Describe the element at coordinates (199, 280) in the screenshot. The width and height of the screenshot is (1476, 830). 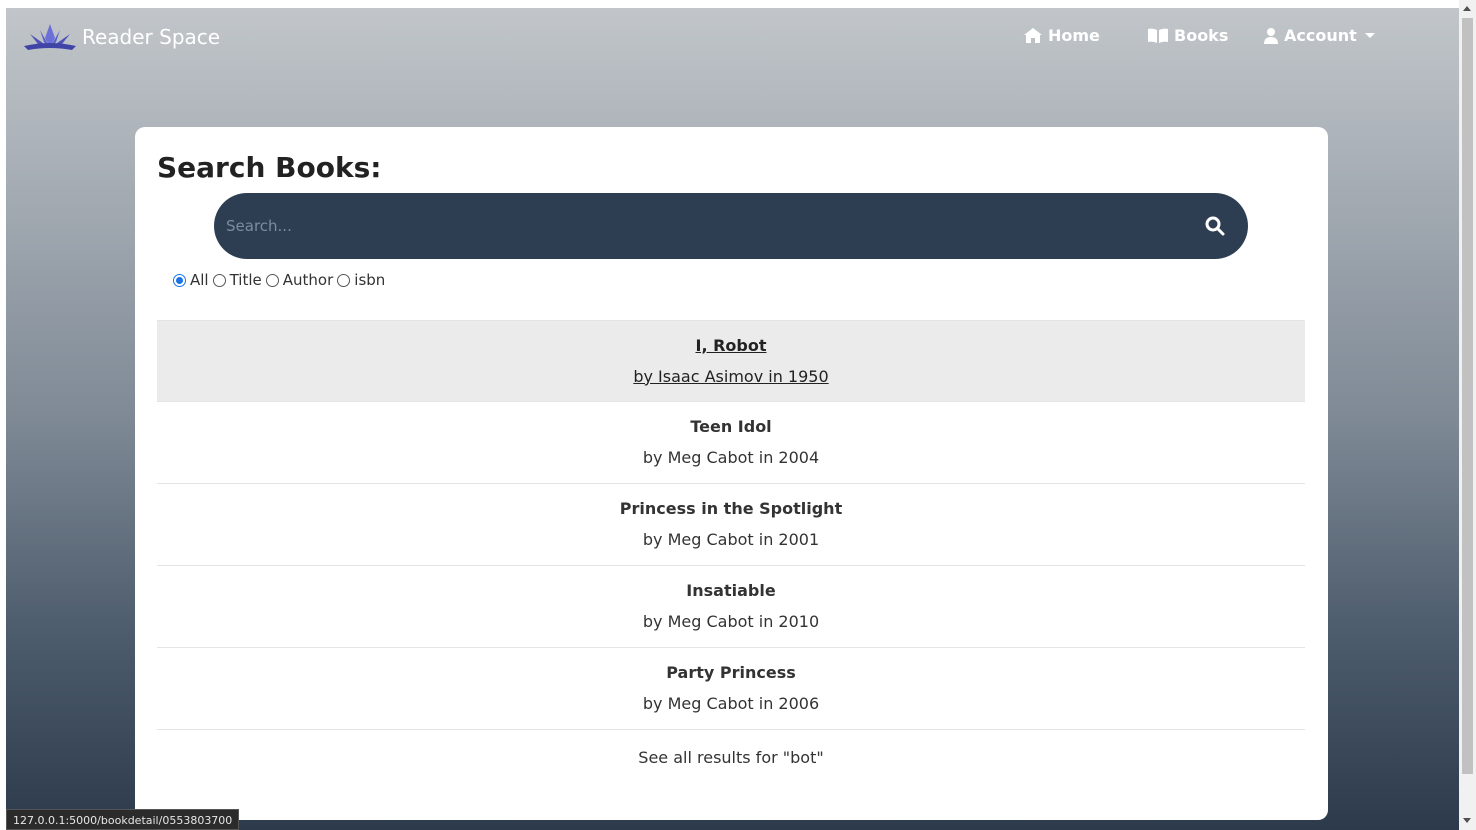
I see `filter-all-label: All` at that location.